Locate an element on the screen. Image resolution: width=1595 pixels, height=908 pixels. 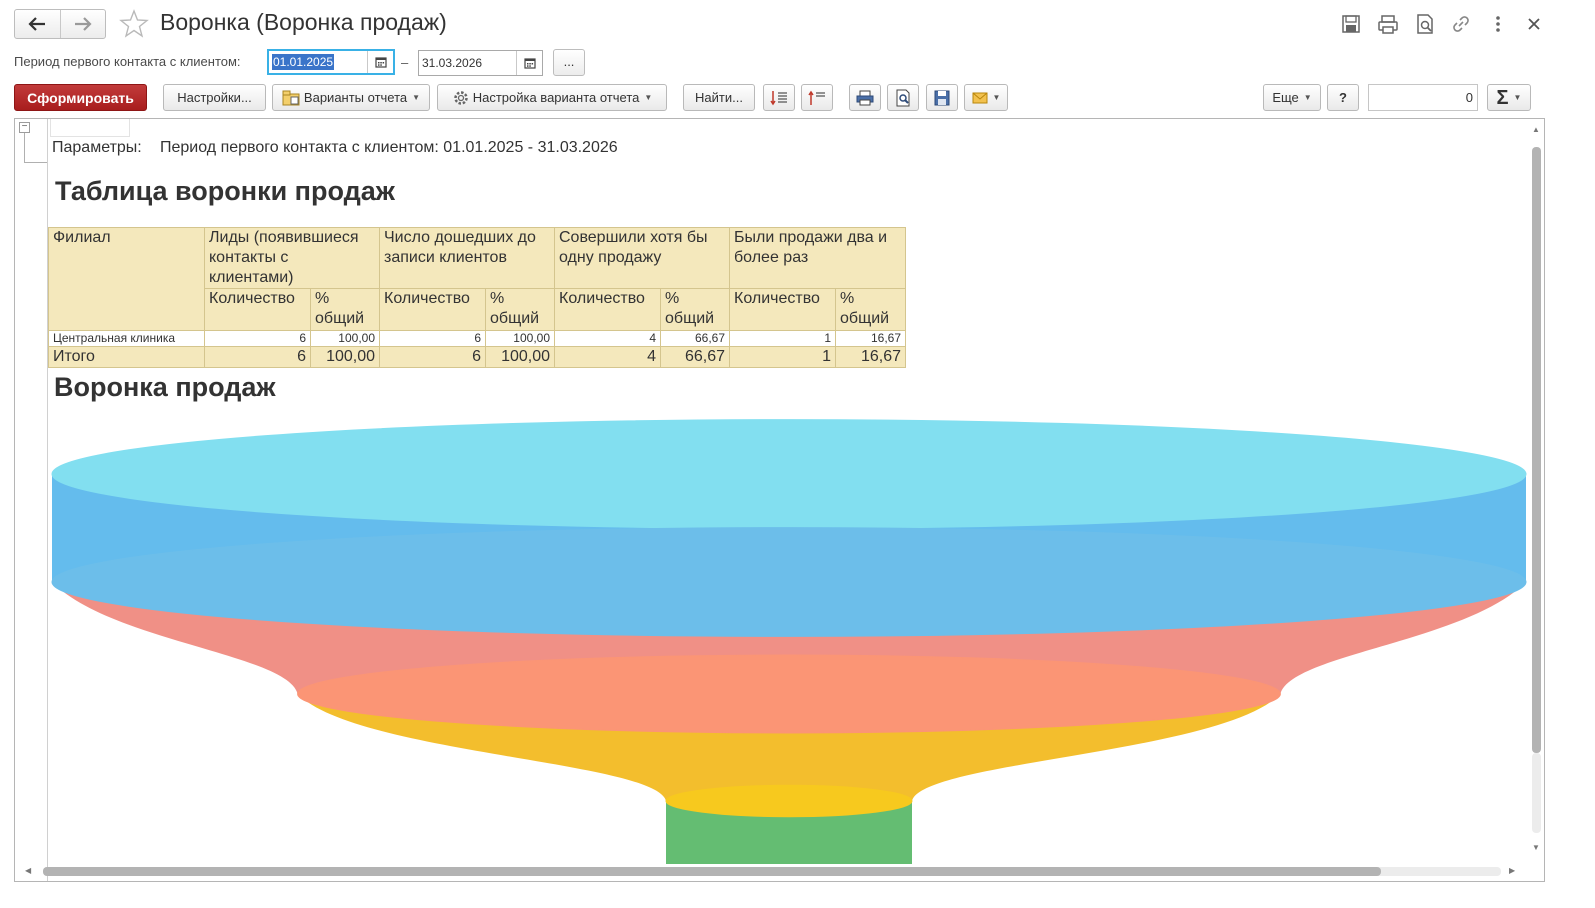
total-cell: 66,67 is located at coordinates (695, 357).